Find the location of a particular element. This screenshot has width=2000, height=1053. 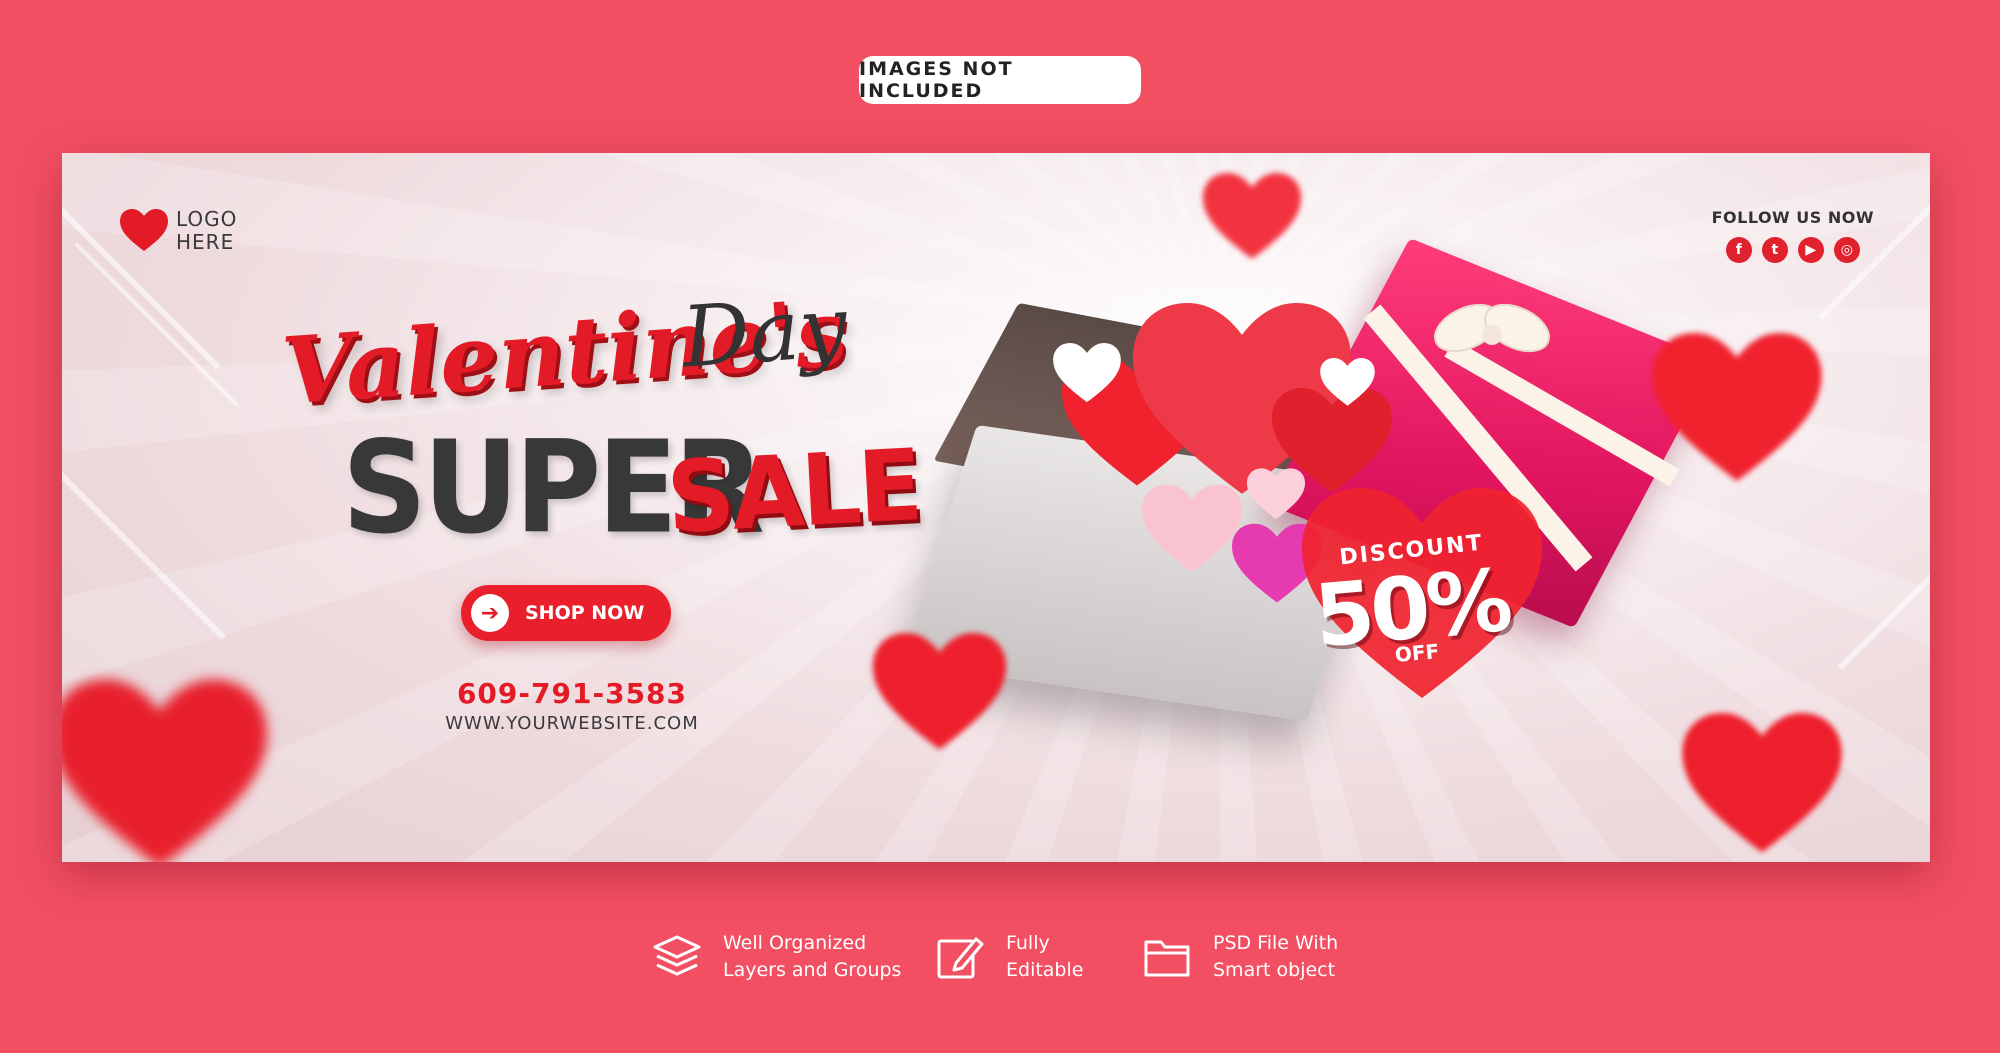

follow-label: FOLLOW US NOW is located at coordinates (1792, 217).